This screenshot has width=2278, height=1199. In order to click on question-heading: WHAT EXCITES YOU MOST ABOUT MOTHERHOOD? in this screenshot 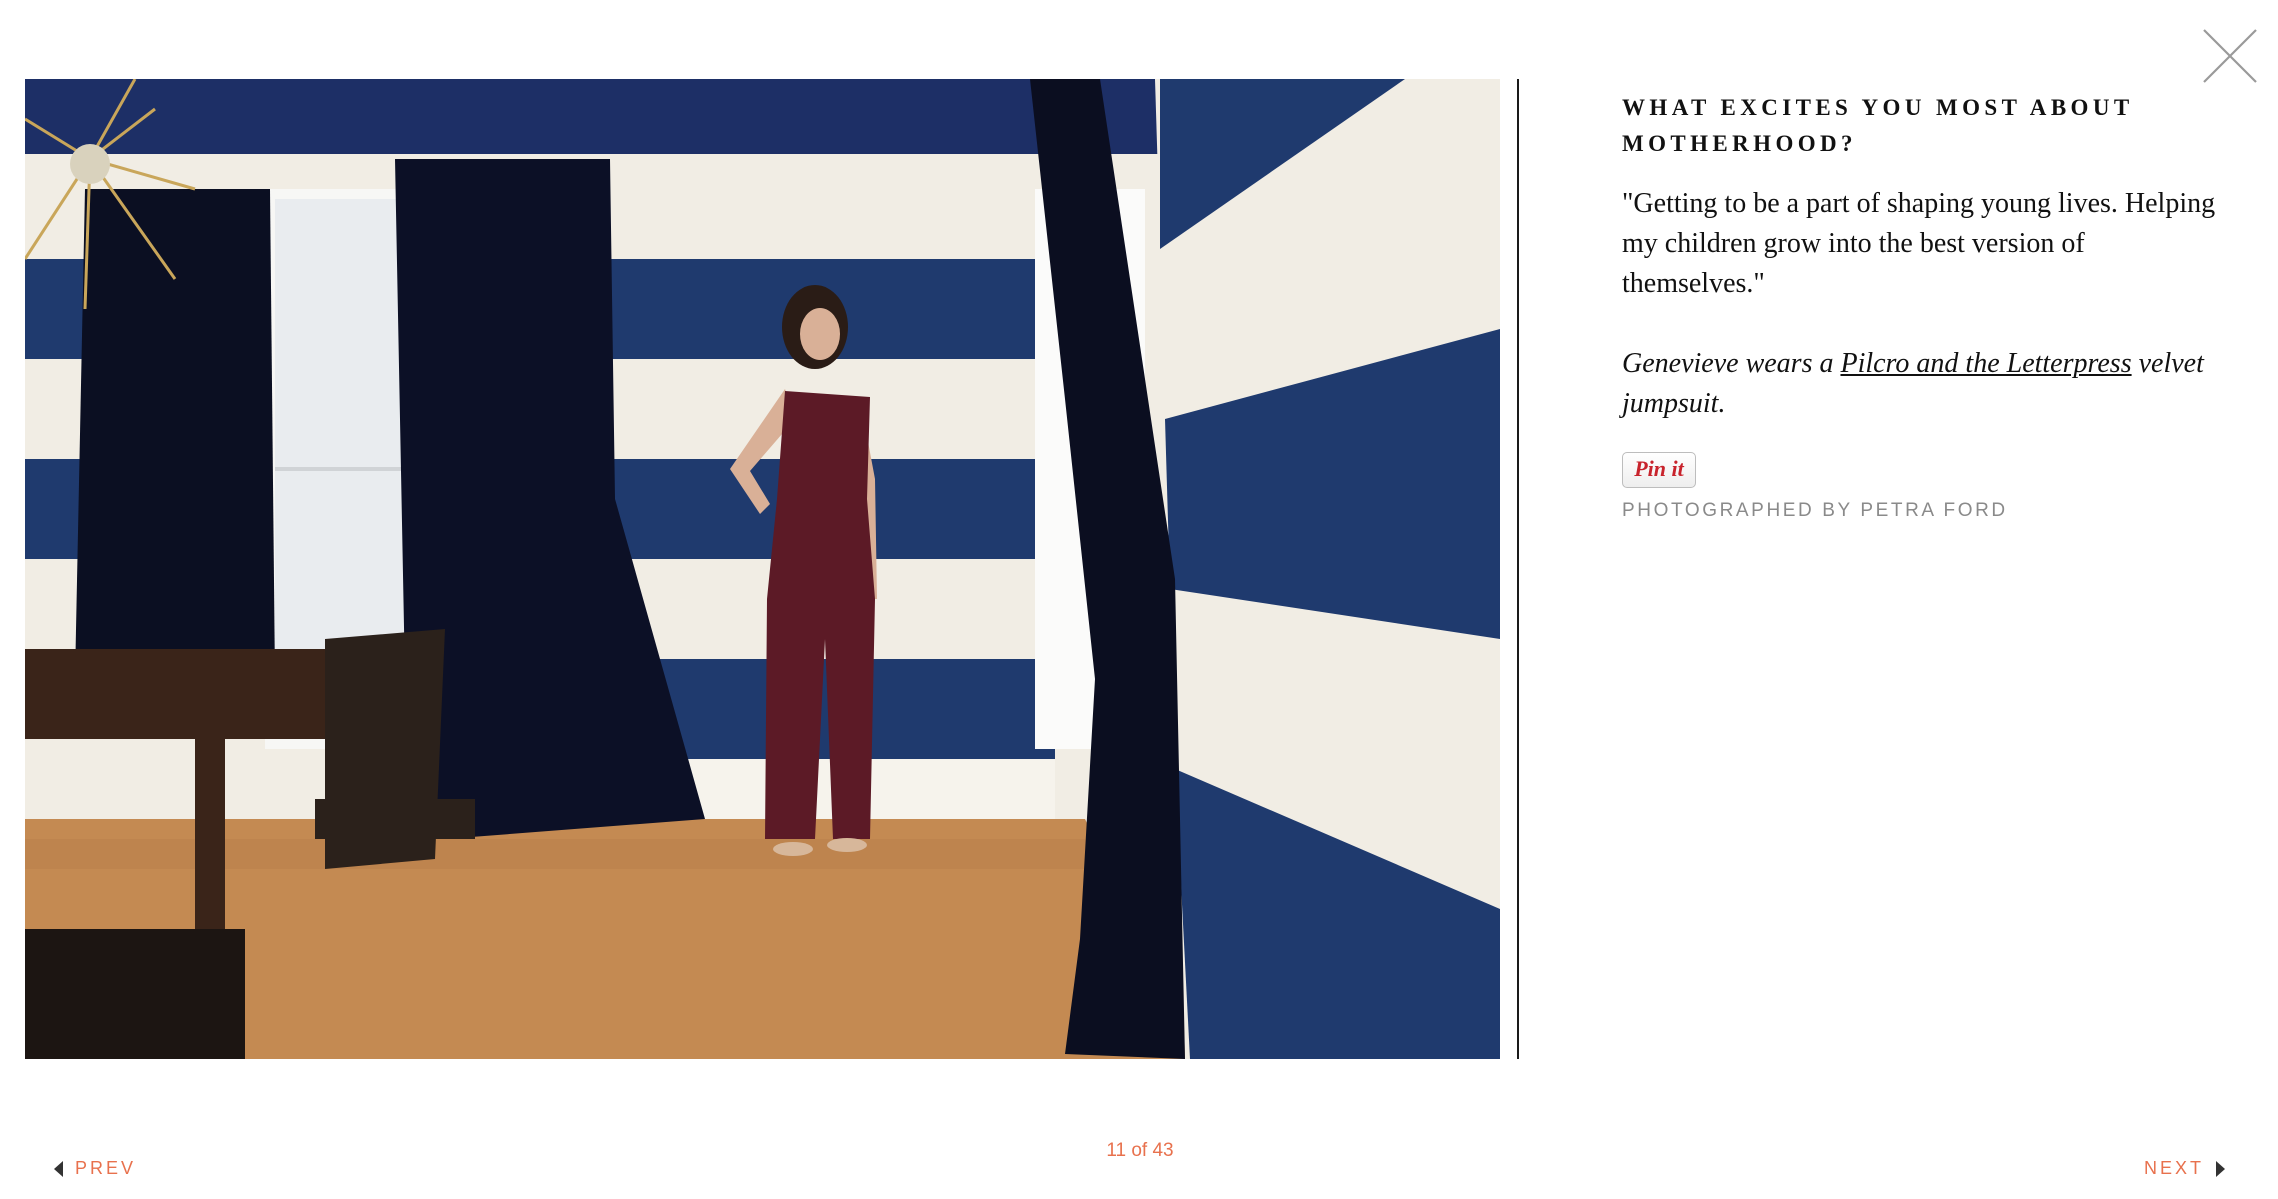, I will do `click(1878, 125)`.